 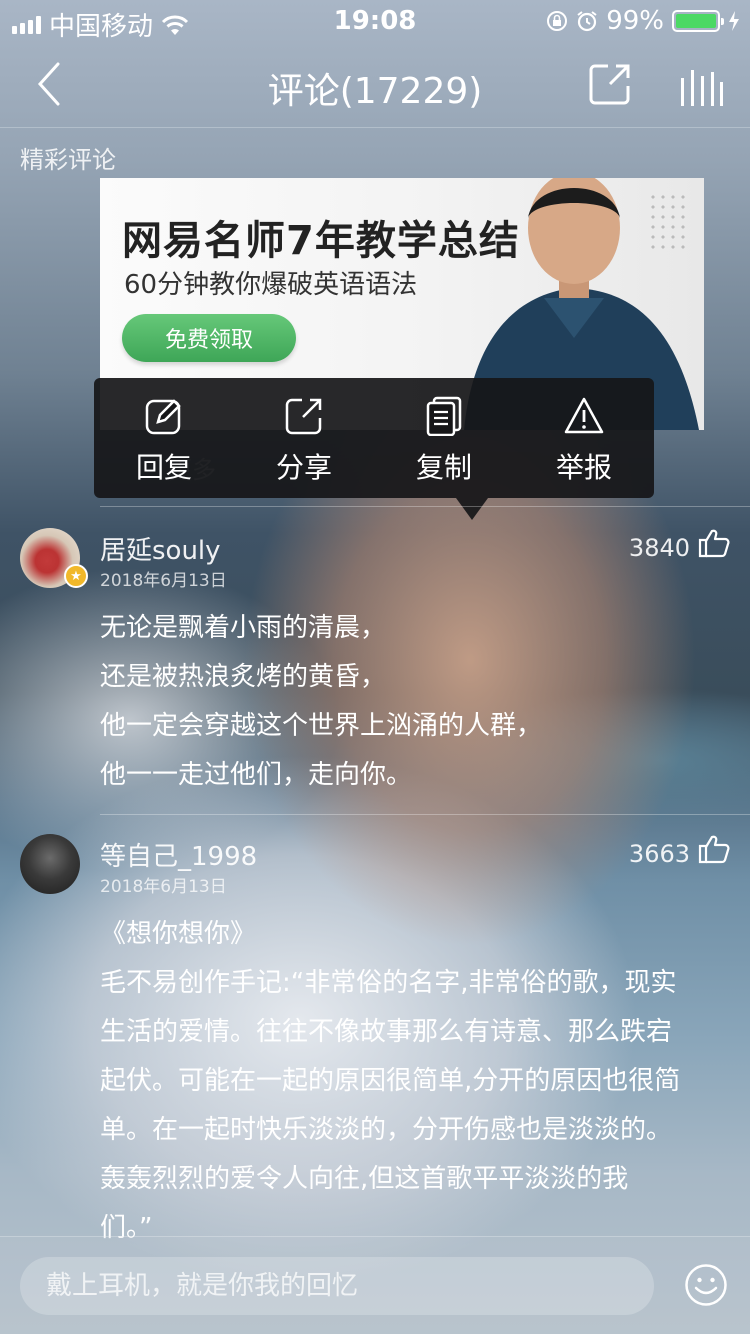 I want to click on section-label: 精彩评论, so click(x=68, y=160).